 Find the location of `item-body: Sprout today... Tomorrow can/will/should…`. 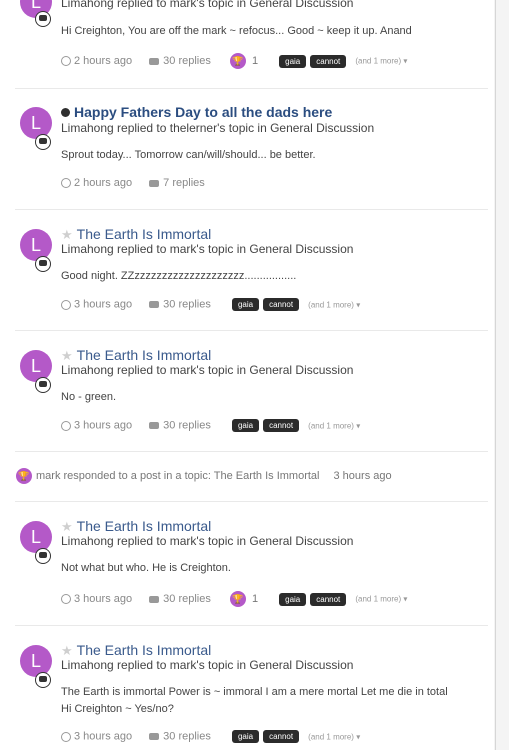

item-body: Sprout today... Tomorrow can/will/should… is located at coordinates (188, 155).